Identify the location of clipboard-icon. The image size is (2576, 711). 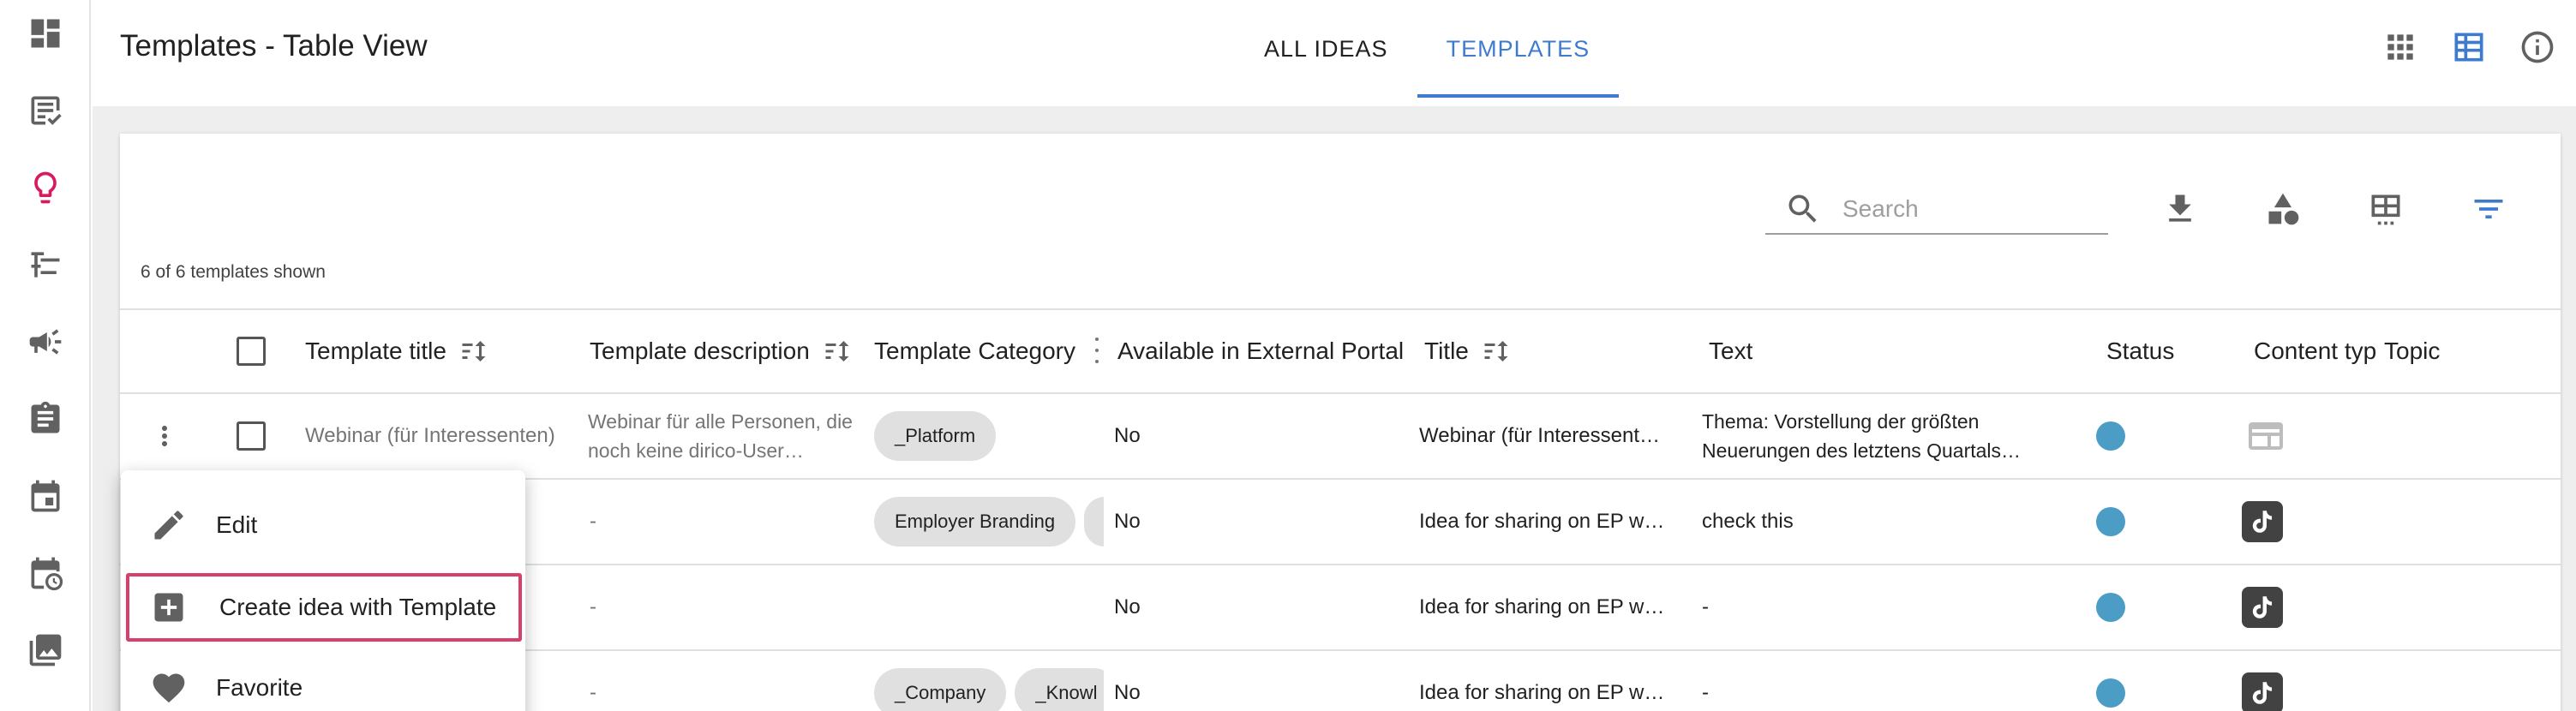
(45, 417).